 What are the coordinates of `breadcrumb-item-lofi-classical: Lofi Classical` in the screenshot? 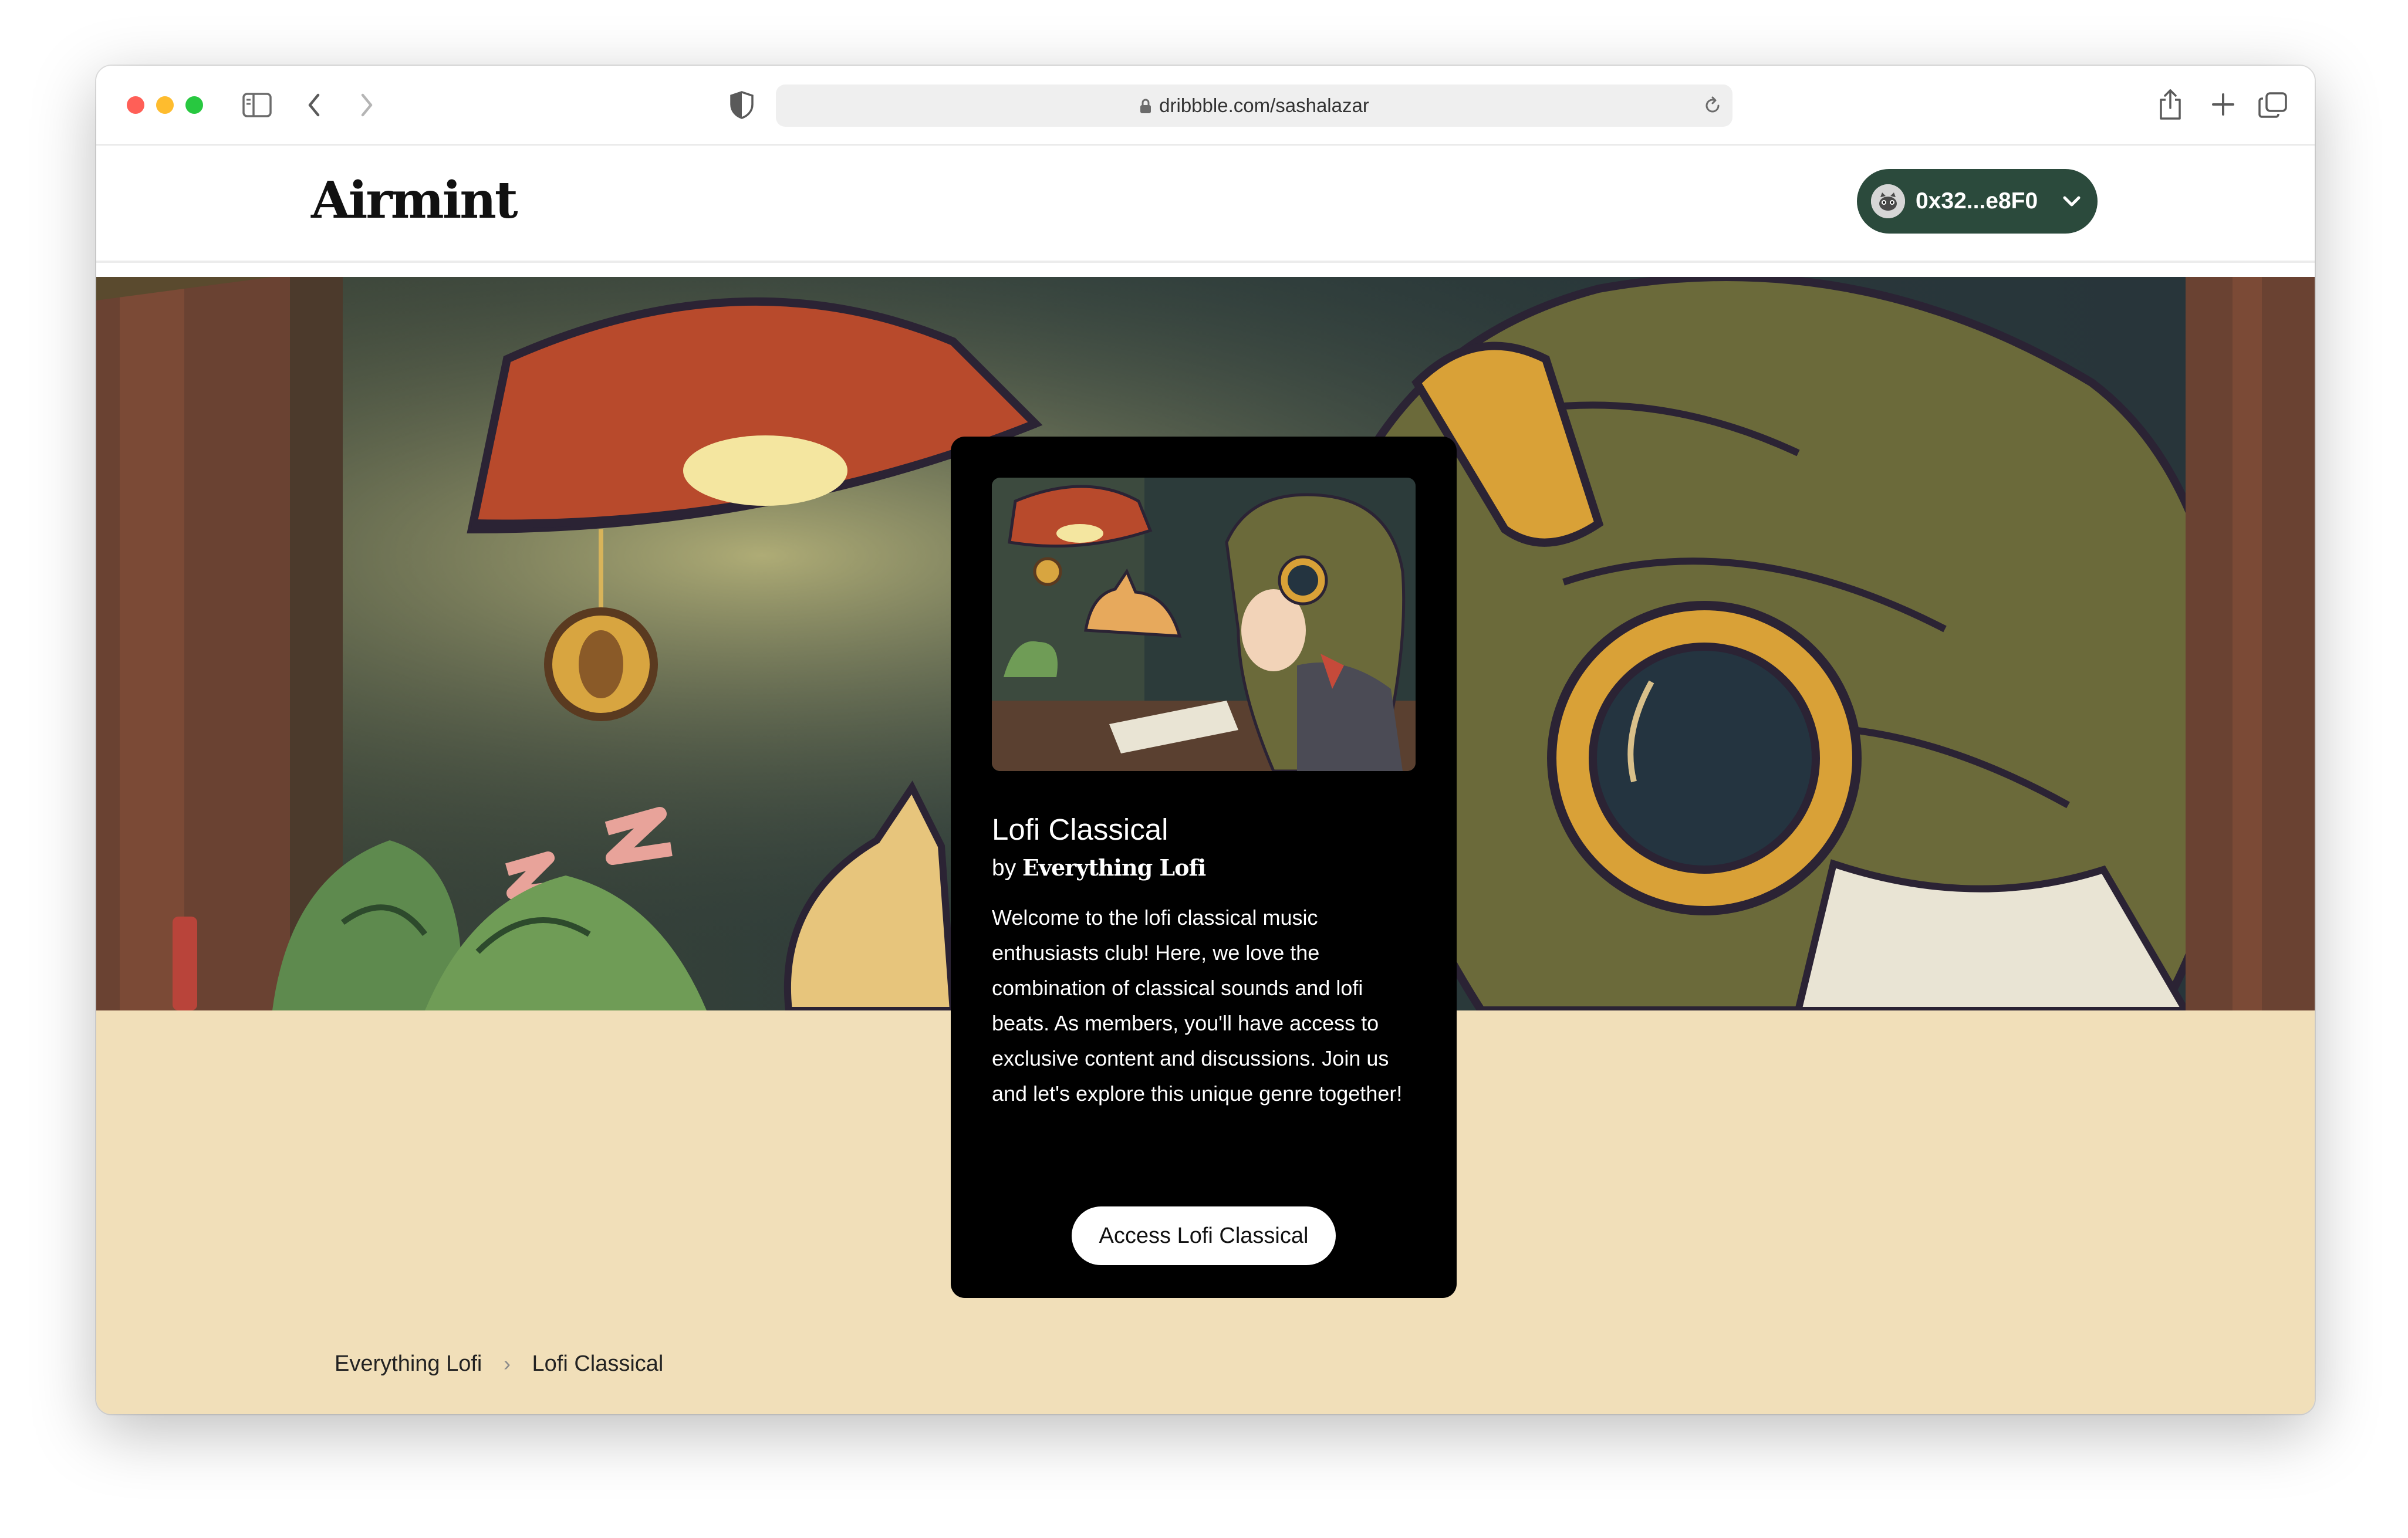 It's located at (598, 1363).